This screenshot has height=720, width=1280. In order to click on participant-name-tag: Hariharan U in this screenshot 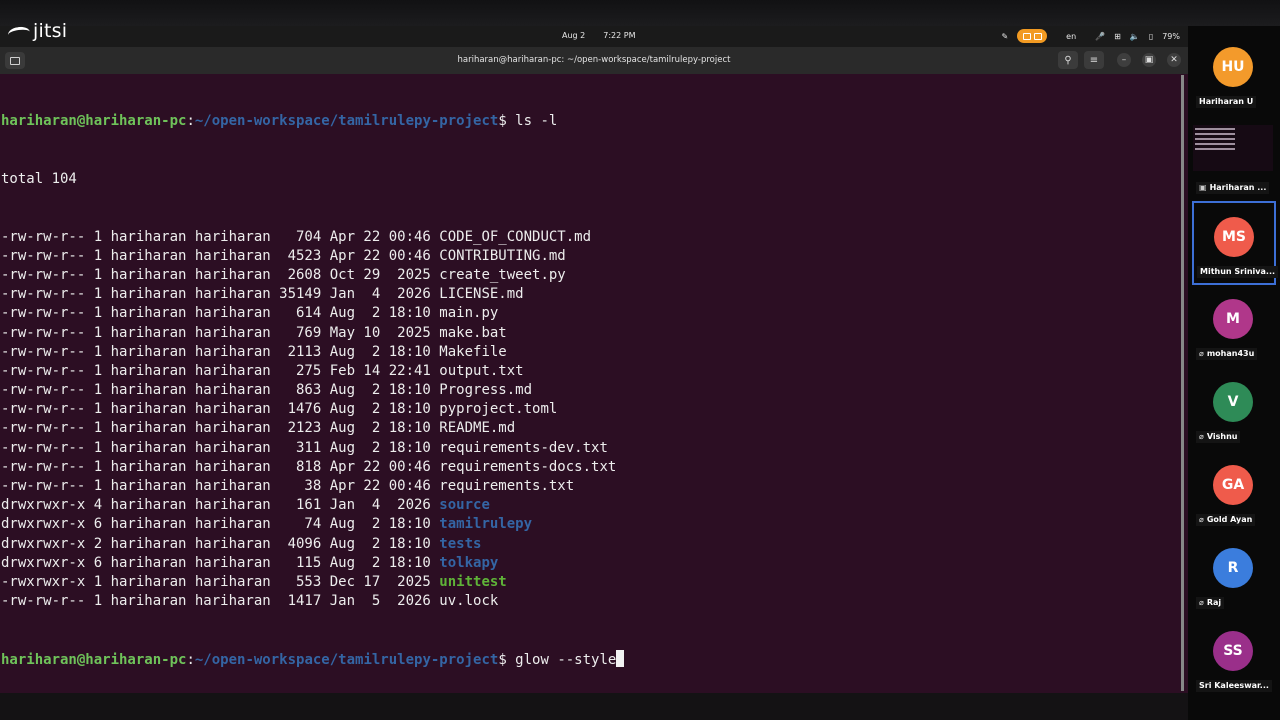, I will do `click(1226, 102)`.